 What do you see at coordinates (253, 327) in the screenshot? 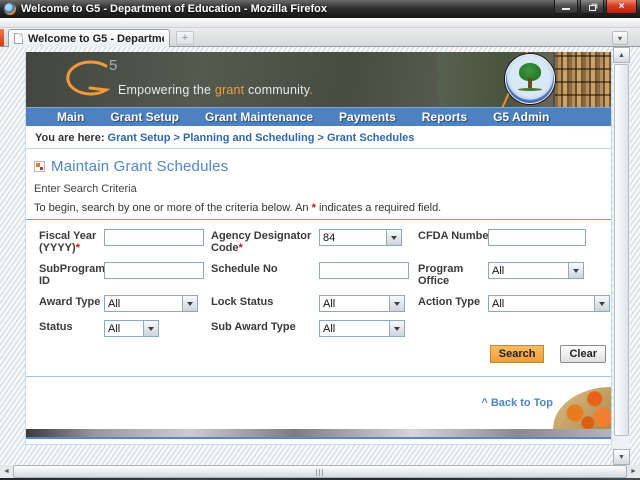
I see `sub-award-type-label: Sub Award Type` at bounding box center [253, 327].